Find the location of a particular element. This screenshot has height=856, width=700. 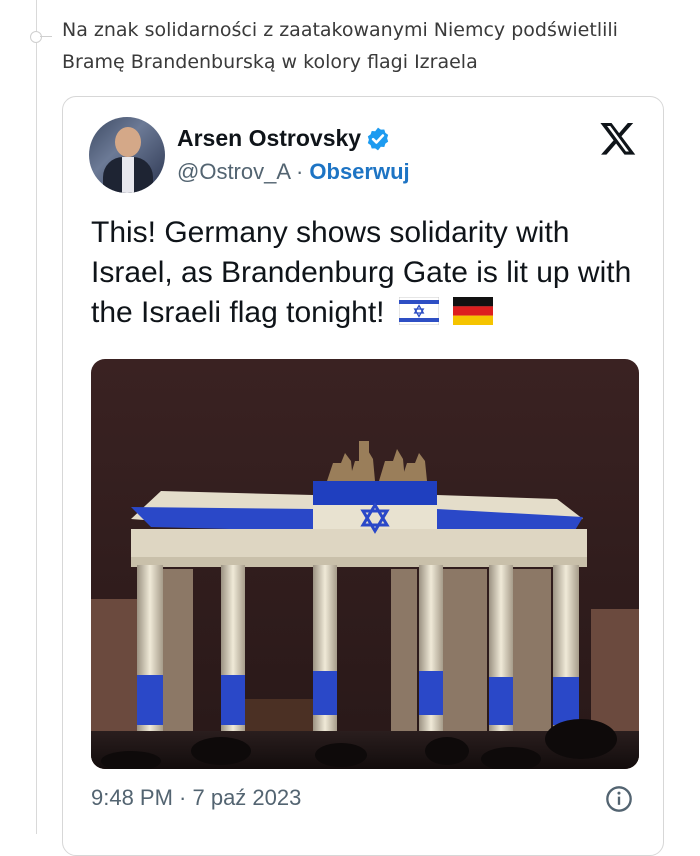

thread-dot is located at coordinates (36, 37).